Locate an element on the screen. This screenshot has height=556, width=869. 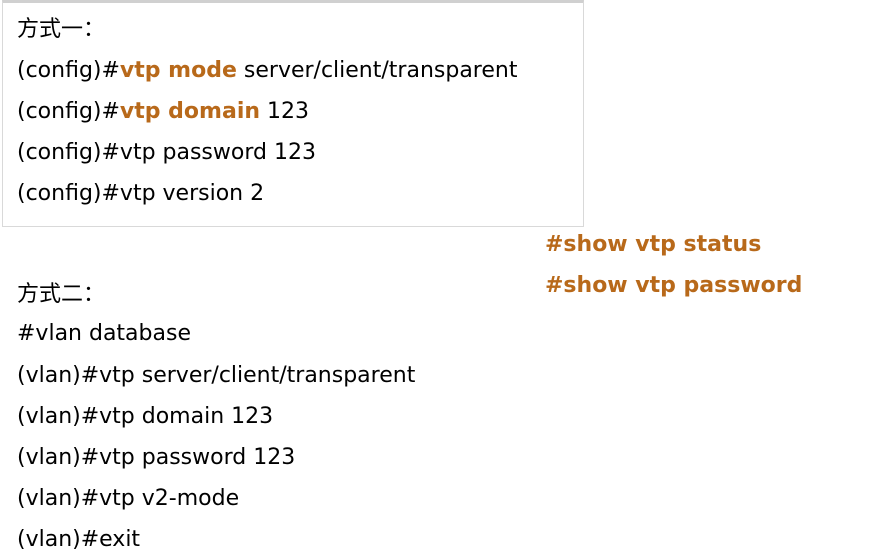
method2-line-1: #vlan database is located at coordinates (104, 333).